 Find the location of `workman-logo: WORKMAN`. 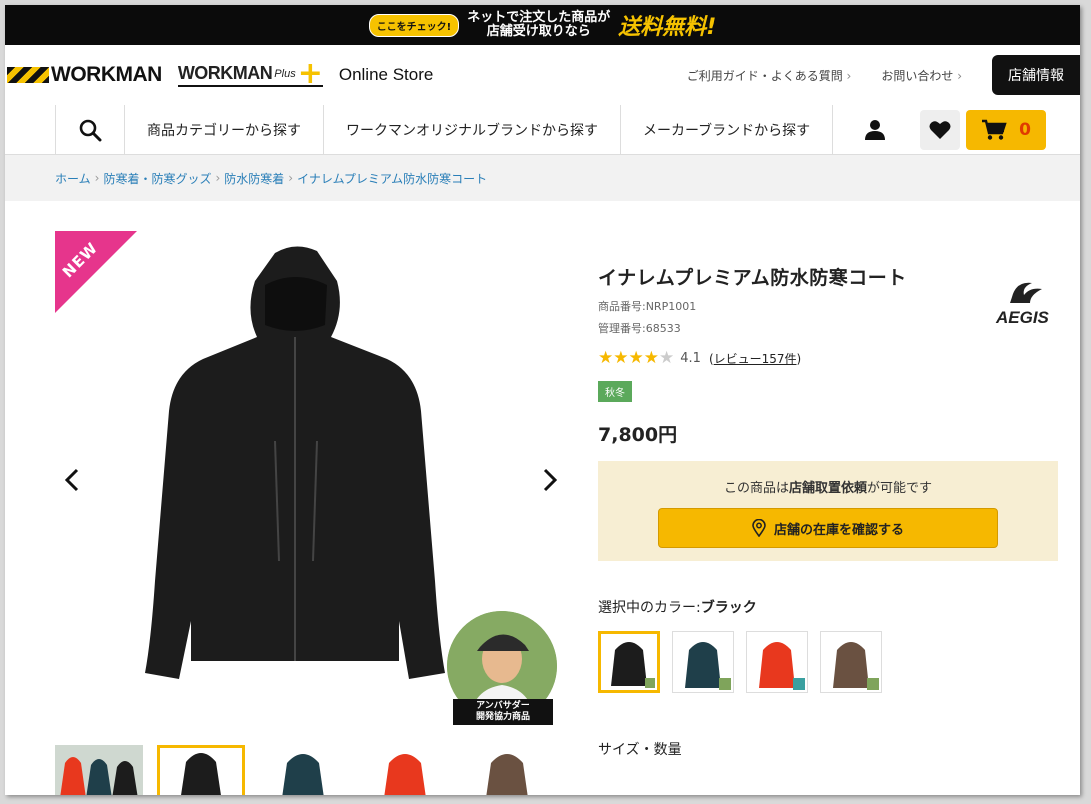

workman-logo: WORKMAN is located at coordinates (84, 75).